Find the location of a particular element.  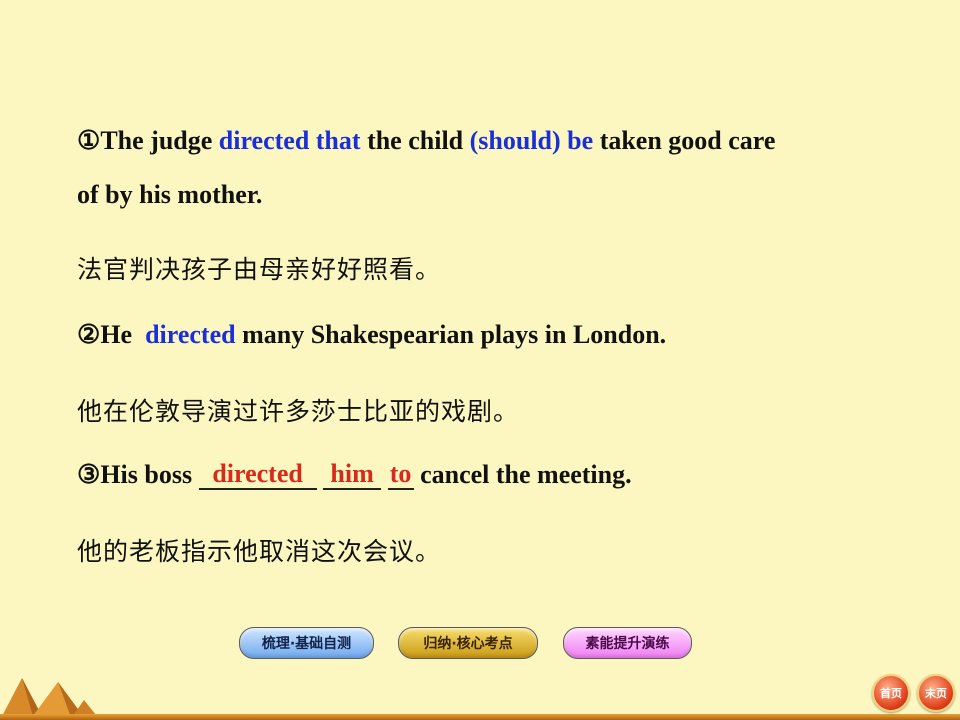

translation-1: 法官判决孩子由母亲好好照看。 is located at coordinates (259, 269).